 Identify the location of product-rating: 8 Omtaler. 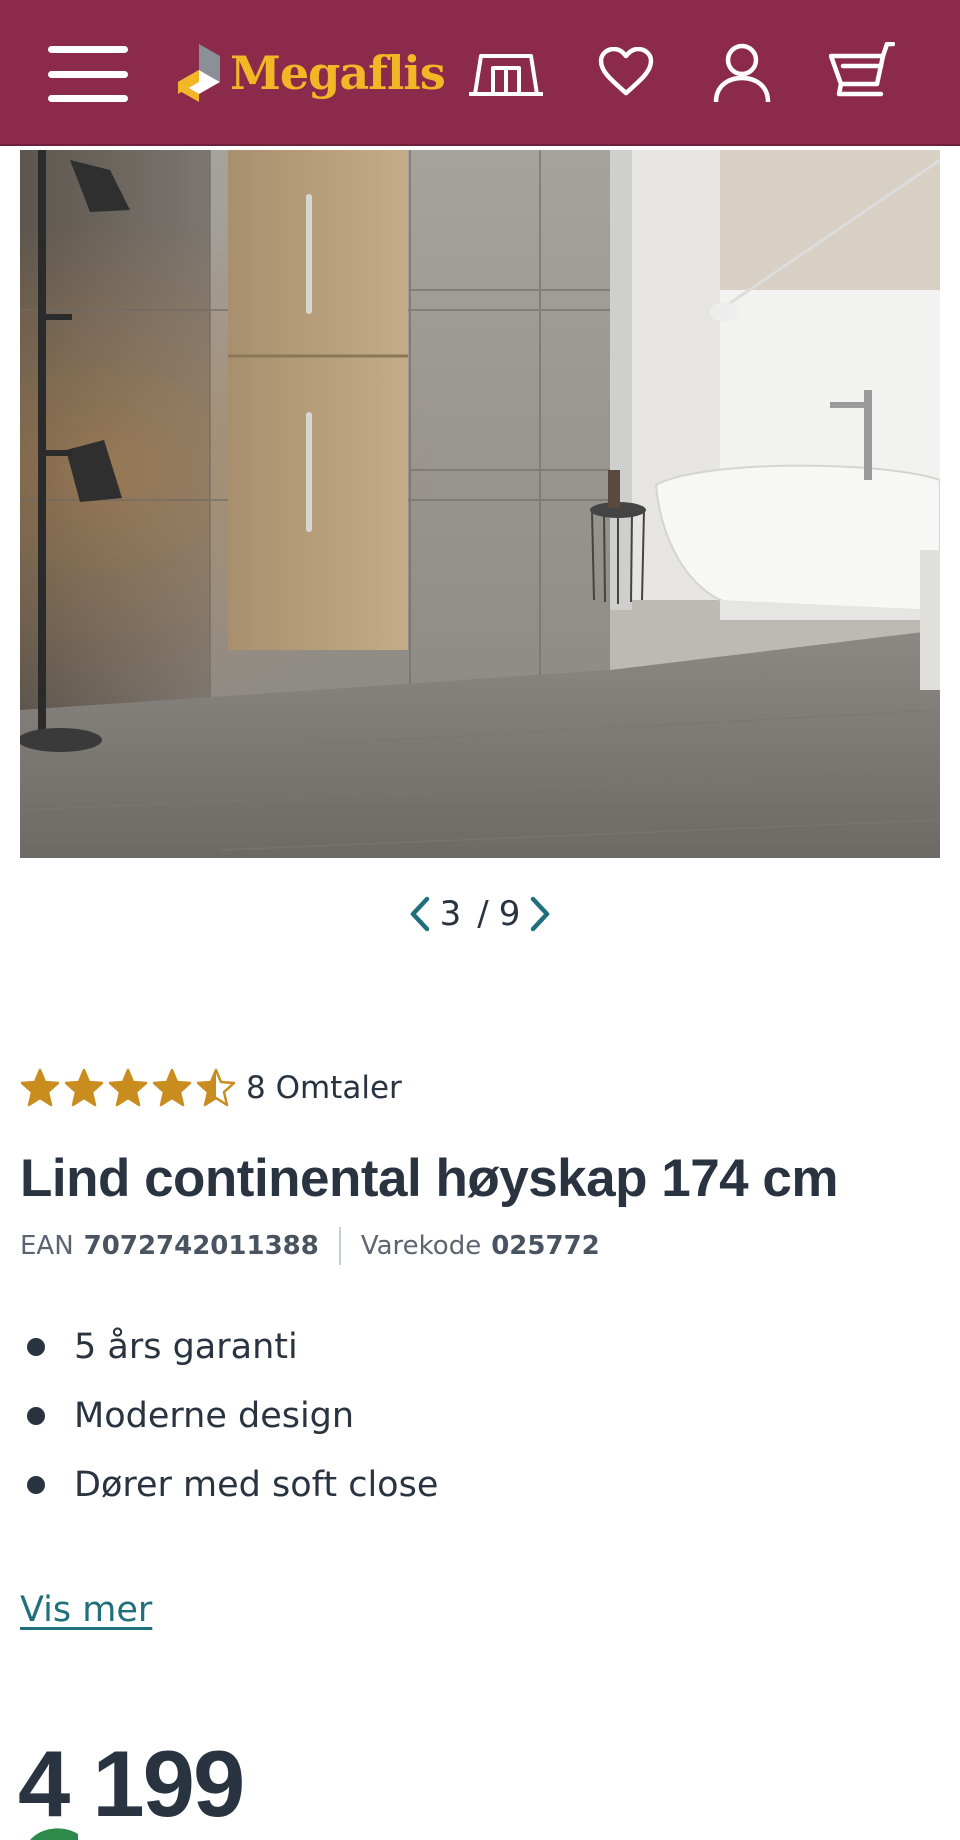
(211, 1088).